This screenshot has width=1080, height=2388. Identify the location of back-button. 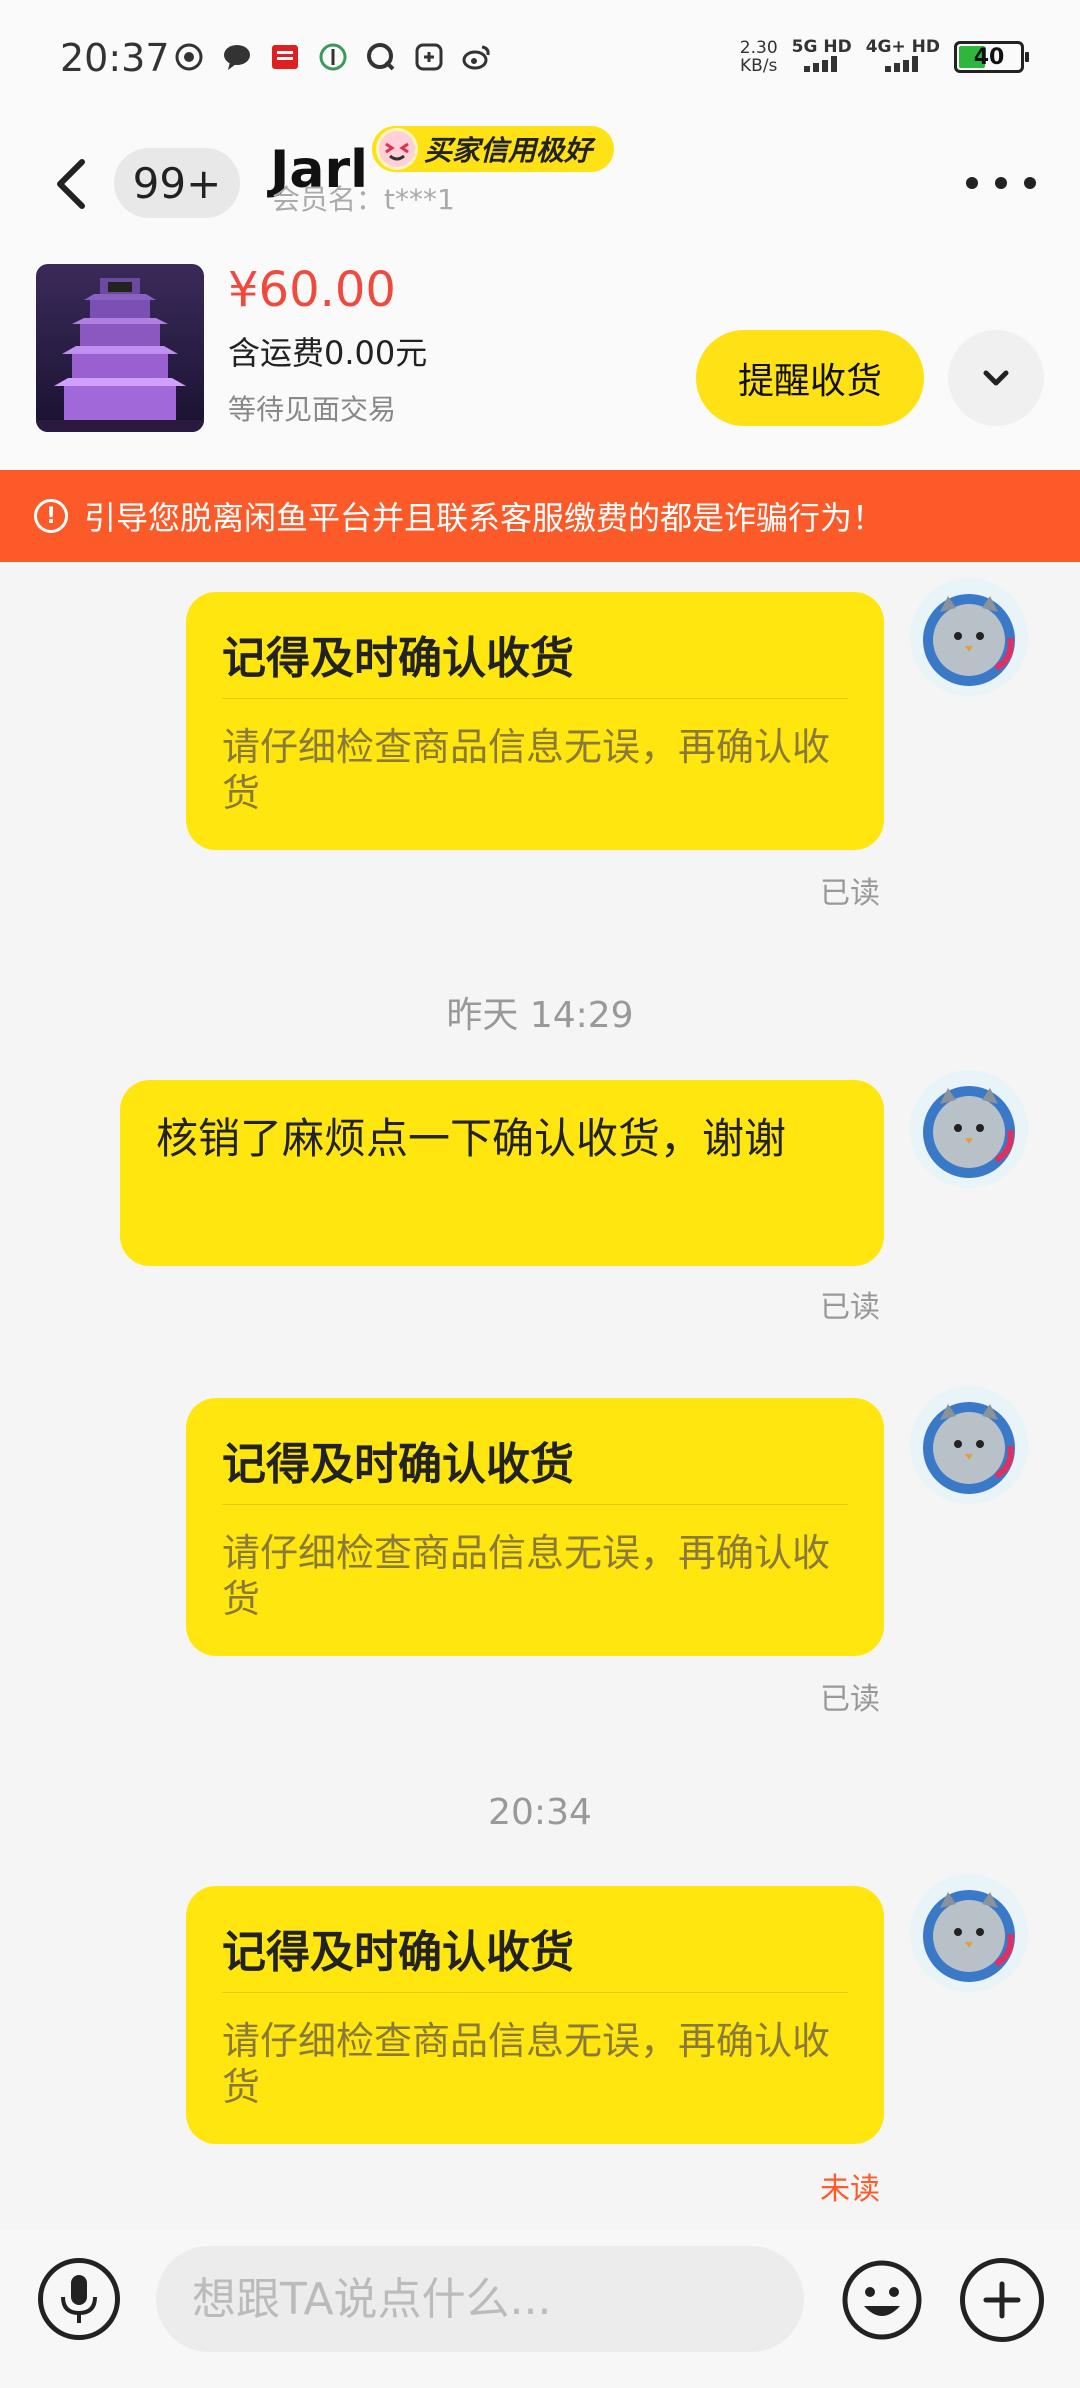
(74, 182).